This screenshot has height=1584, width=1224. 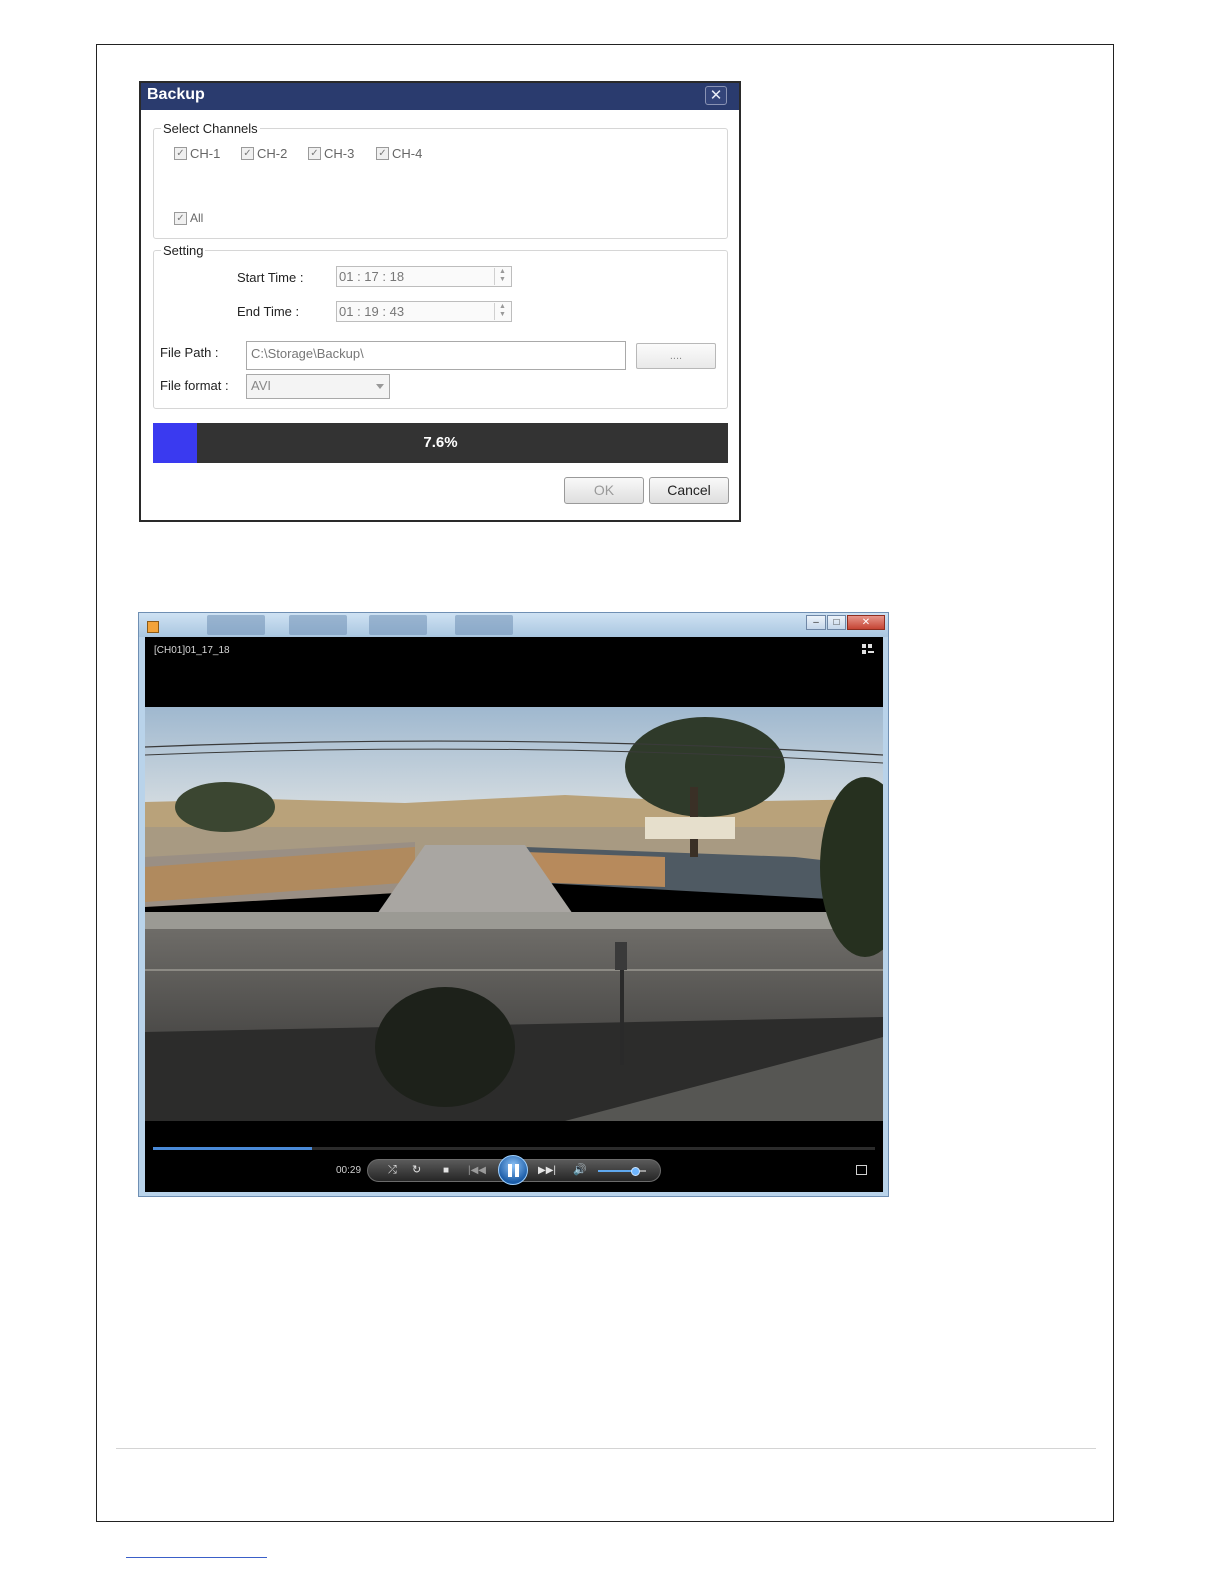 What do you see at coordinates (861, 1170) in the screenshot?
I see `fullscreen-icon` at bounding box center [861, 1170].